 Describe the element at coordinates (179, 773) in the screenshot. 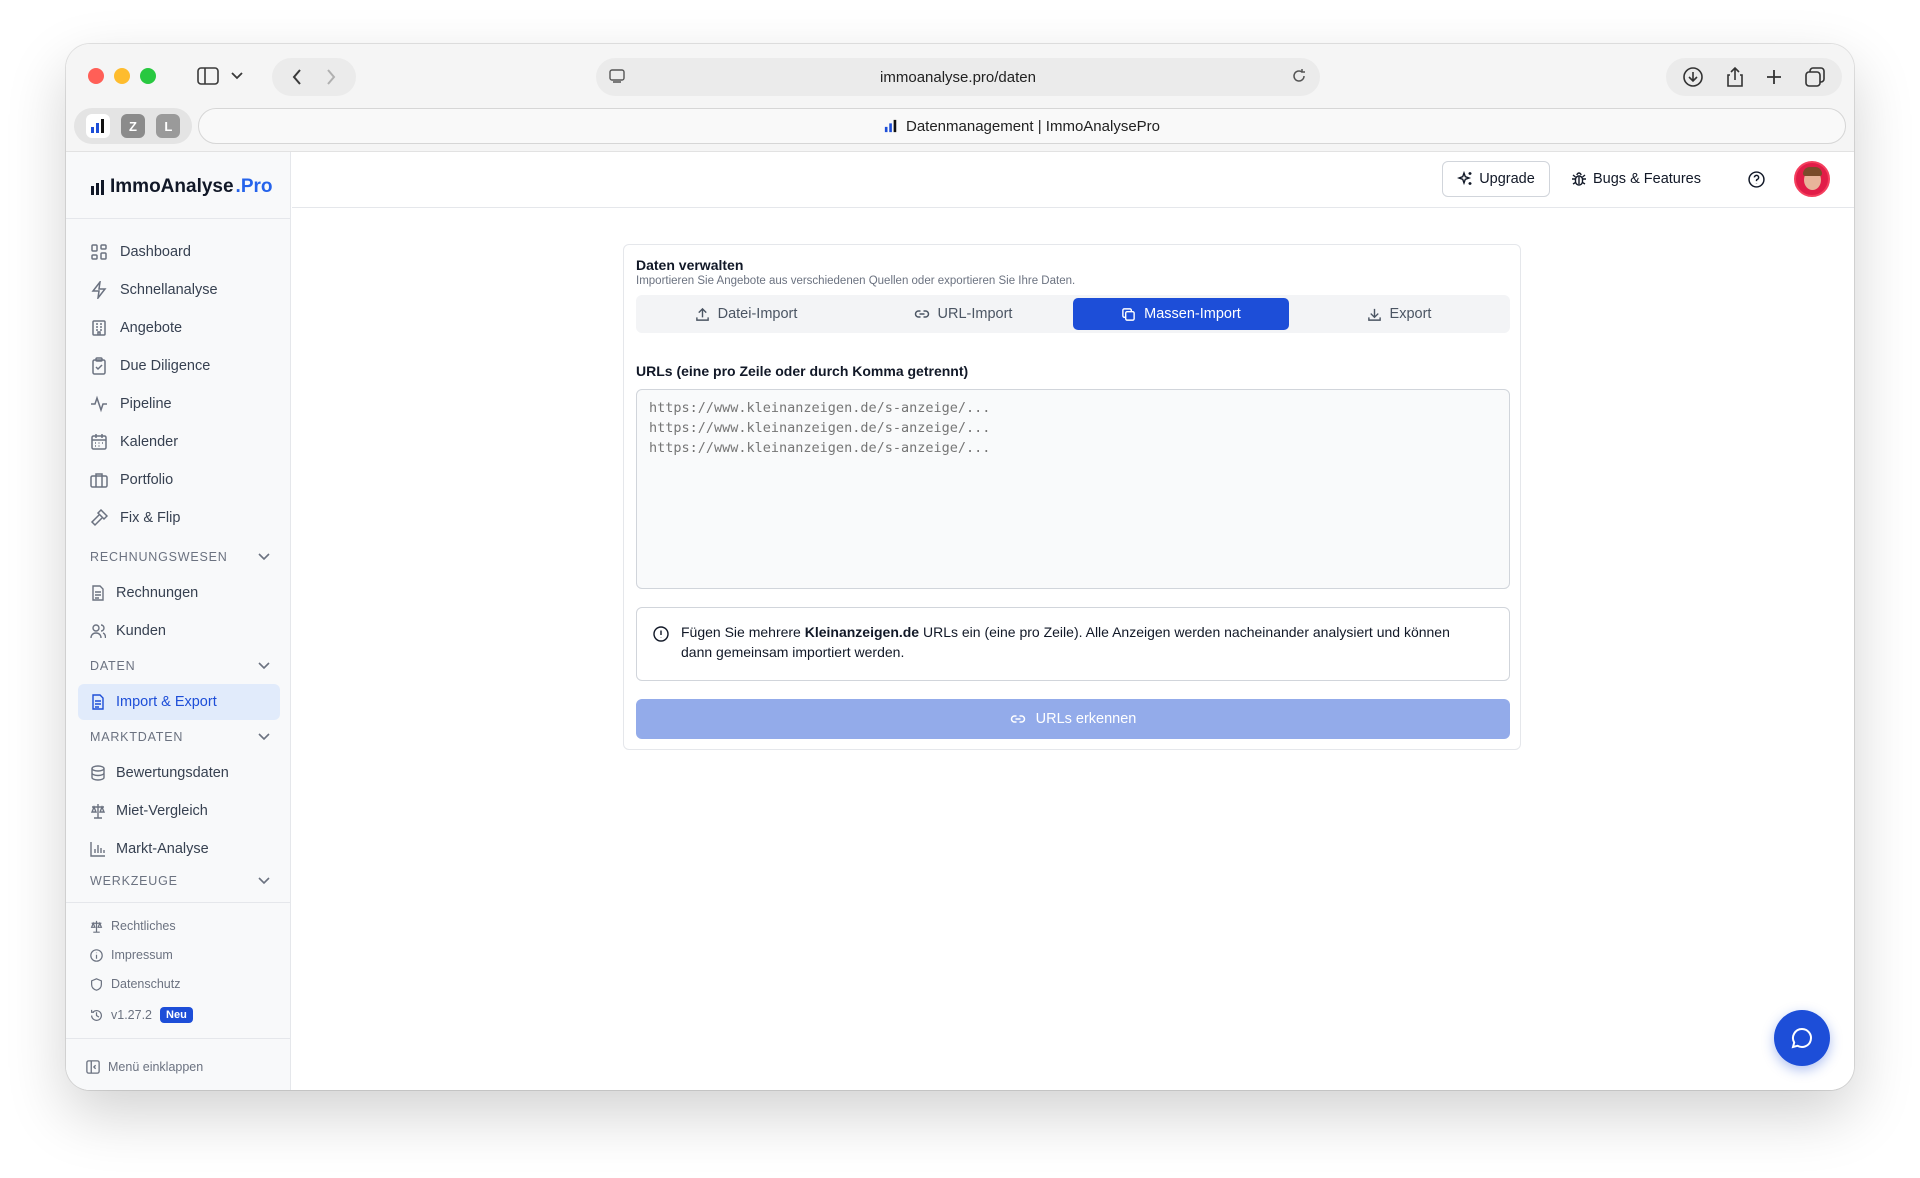

I see `nav-bewertungsdaten: Bewertungsdaten` at that location.